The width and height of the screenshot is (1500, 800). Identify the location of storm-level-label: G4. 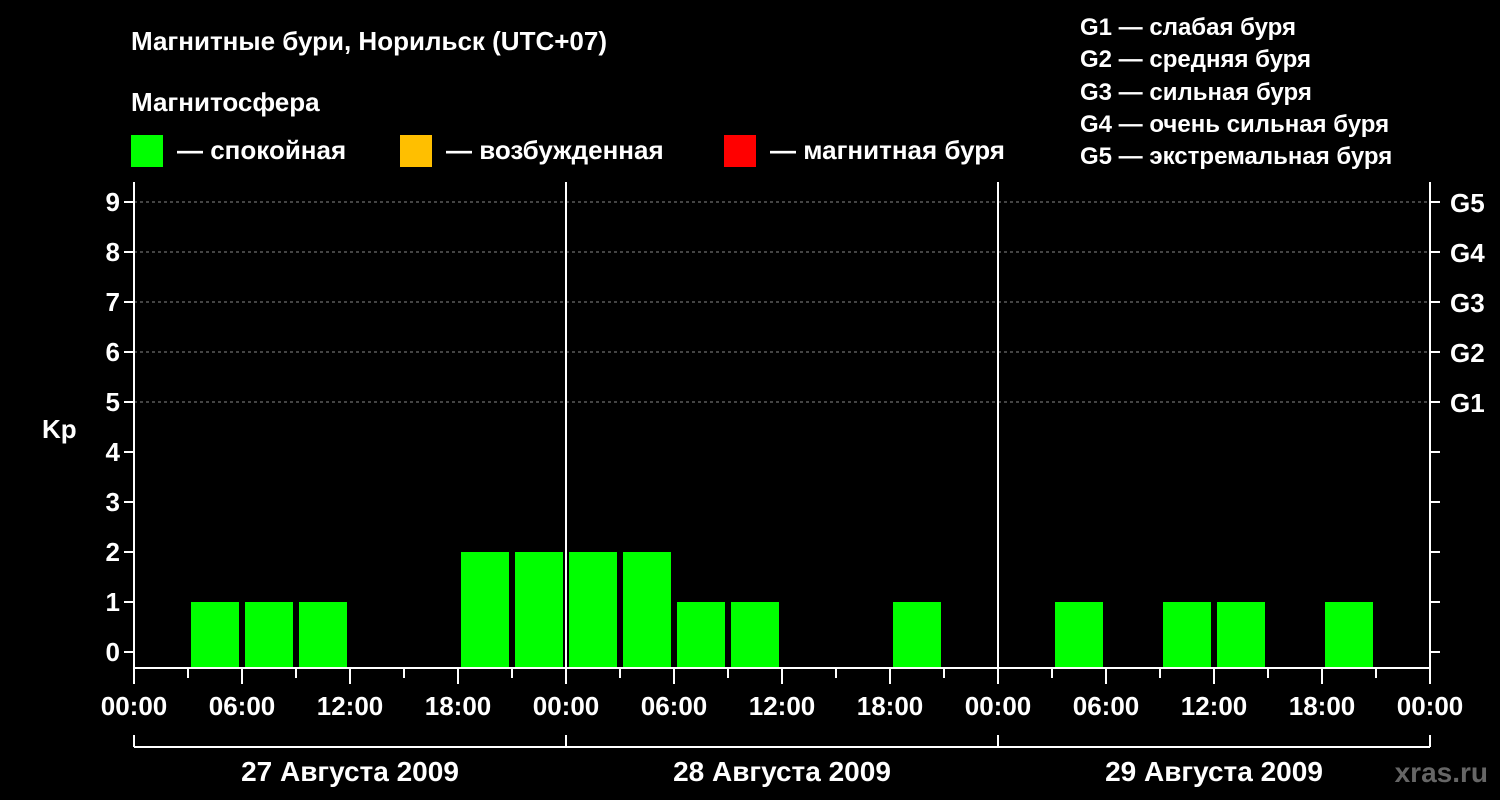
(1467, 253).